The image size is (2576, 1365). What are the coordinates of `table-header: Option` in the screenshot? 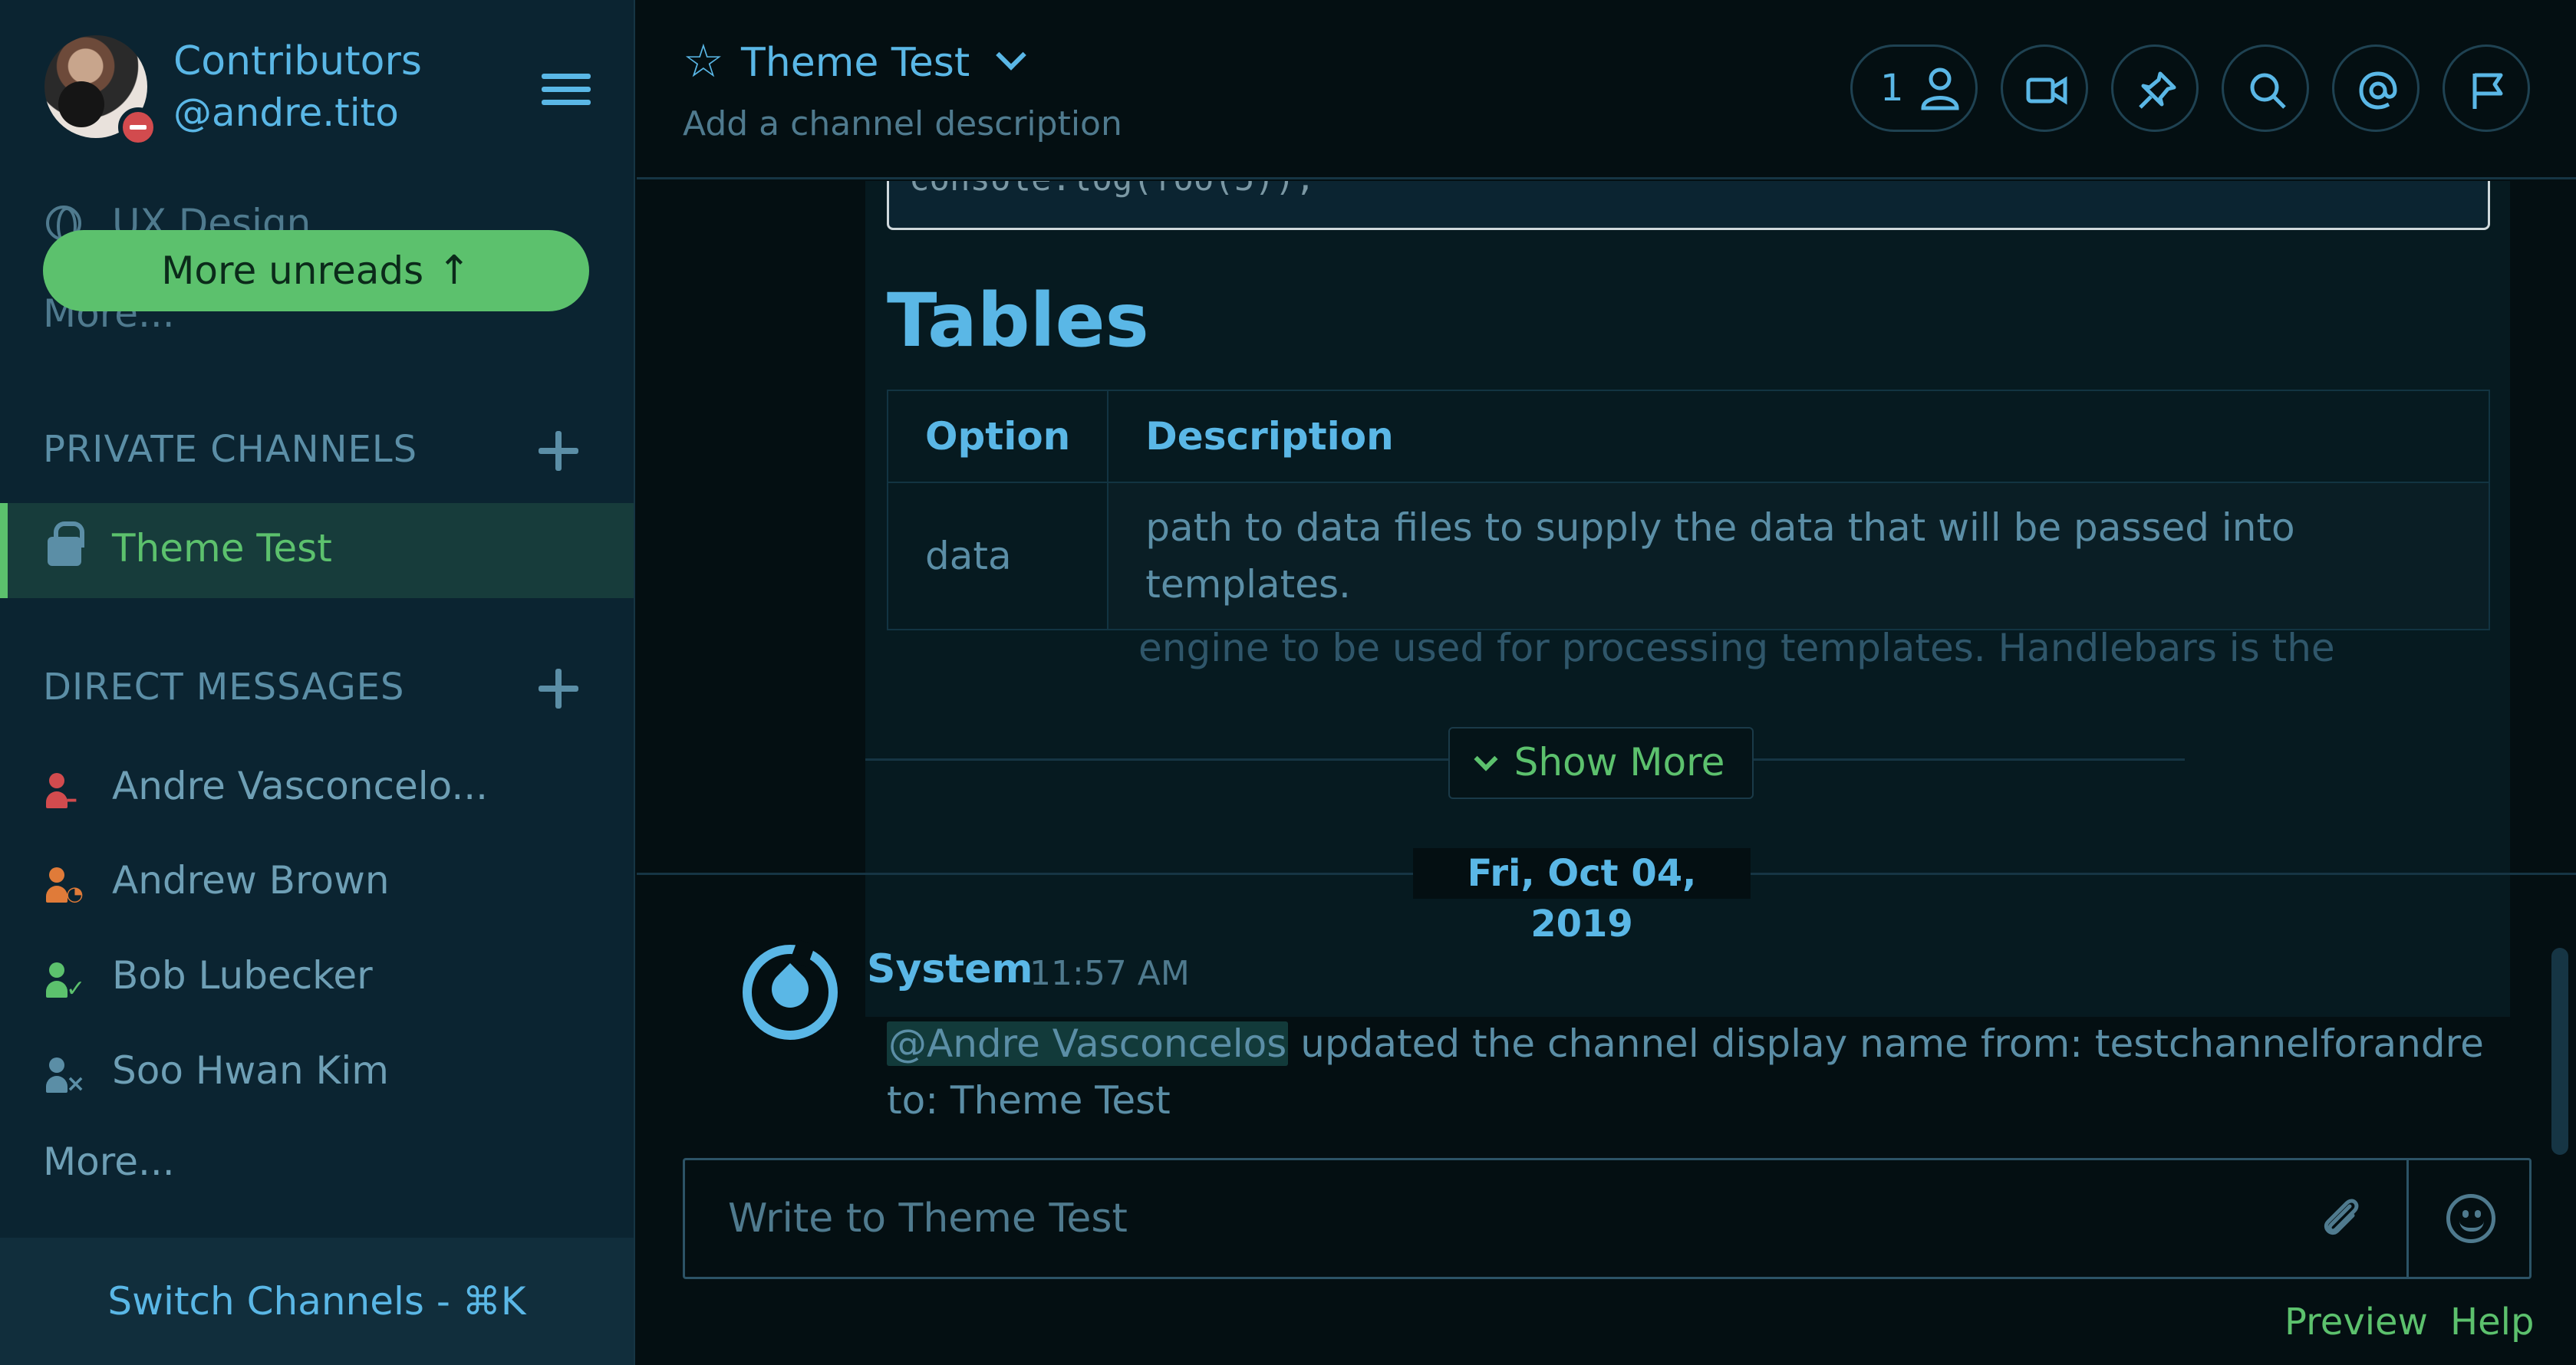 It's located at (997, 437).